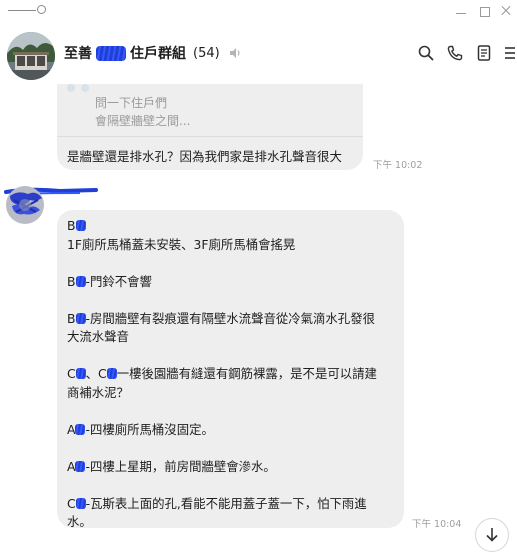 Image resolution: width=517 pixels, height=555 pixels. I want to click on search-icon, so click(426, 53).